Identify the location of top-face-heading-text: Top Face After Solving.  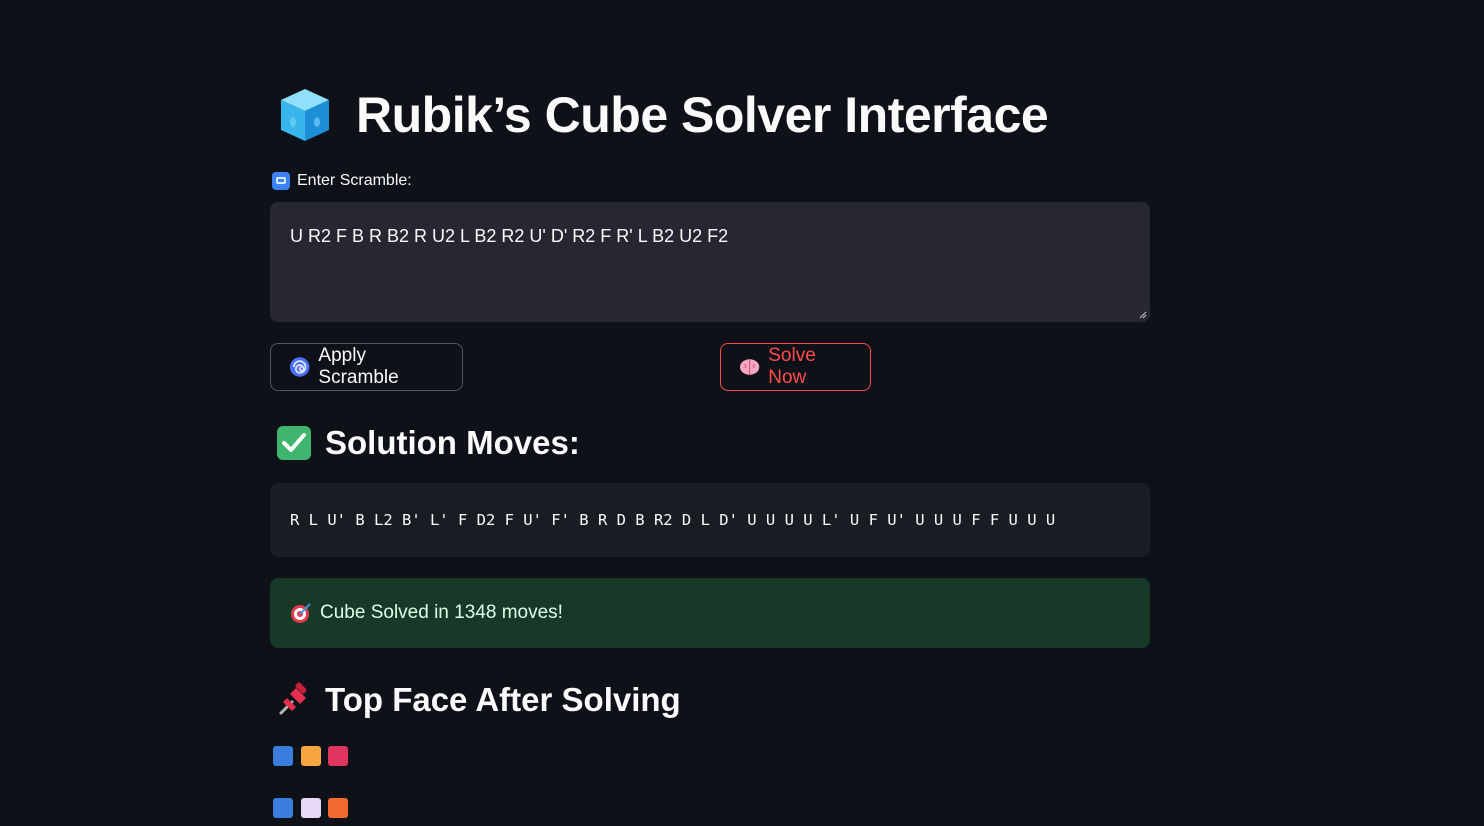
(503, 699).